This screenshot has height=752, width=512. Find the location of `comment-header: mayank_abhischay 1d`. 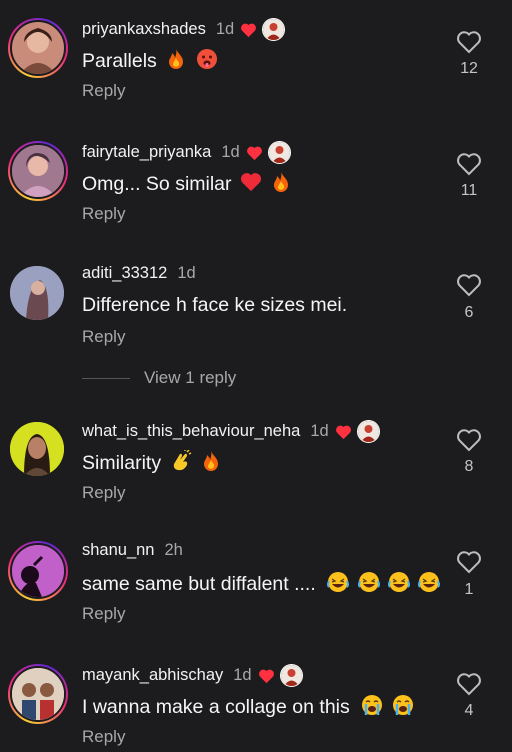

comment-header: mayank_abhischay 1d is located at coordinates (192, 675).